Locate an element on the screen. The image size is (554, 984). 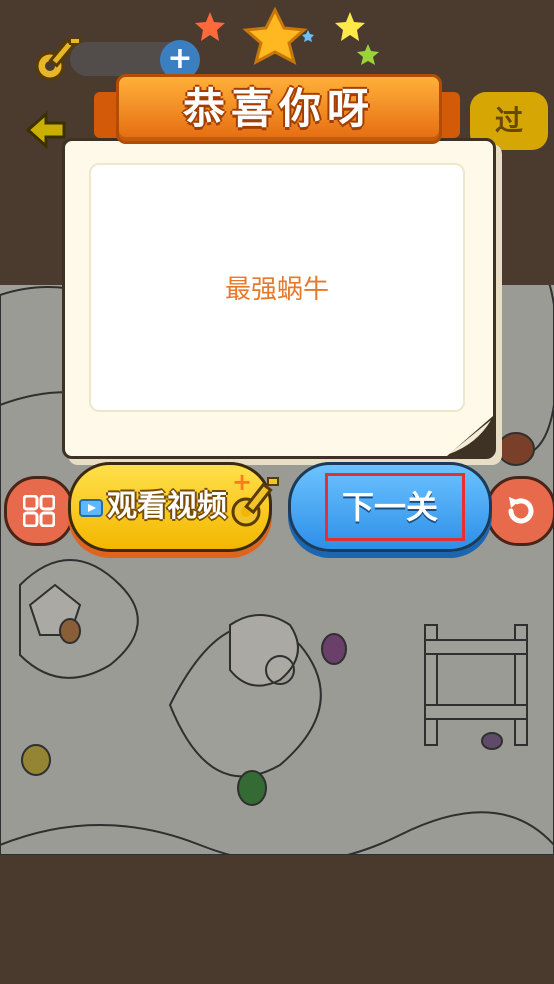
next-level-label: 下一关 is located at coordinates (389, 507).